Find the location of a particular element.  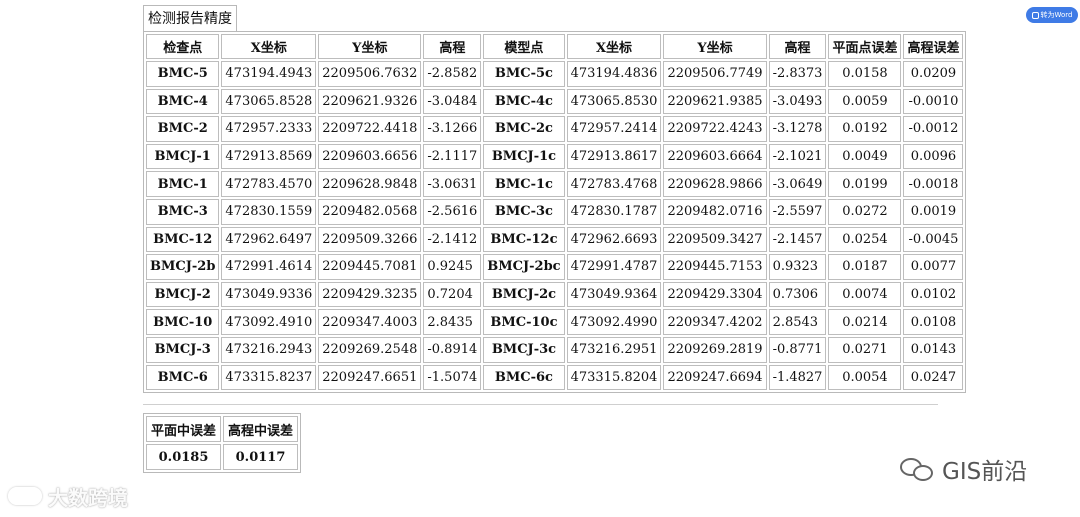

cell-planar-error: 0.0074 is located at coordinates (865, 294).